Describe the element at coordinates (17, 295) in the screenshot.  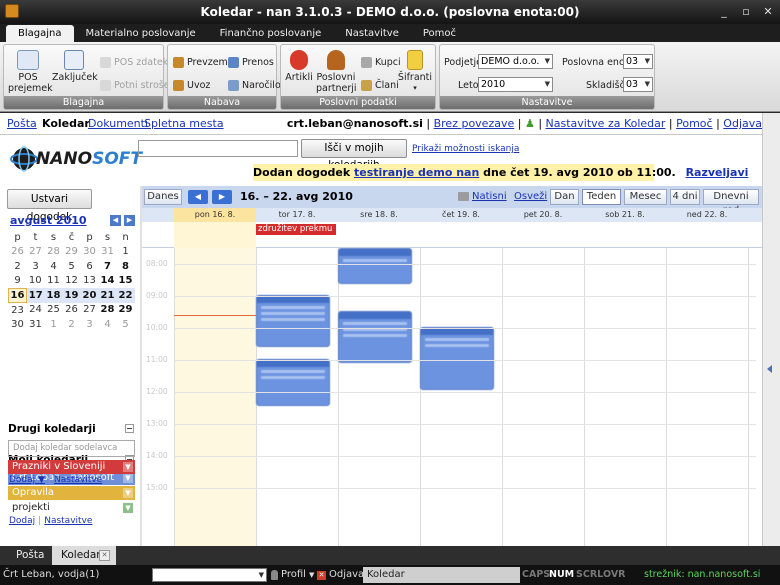
I see `mini-calendar-day: 16` at that location.